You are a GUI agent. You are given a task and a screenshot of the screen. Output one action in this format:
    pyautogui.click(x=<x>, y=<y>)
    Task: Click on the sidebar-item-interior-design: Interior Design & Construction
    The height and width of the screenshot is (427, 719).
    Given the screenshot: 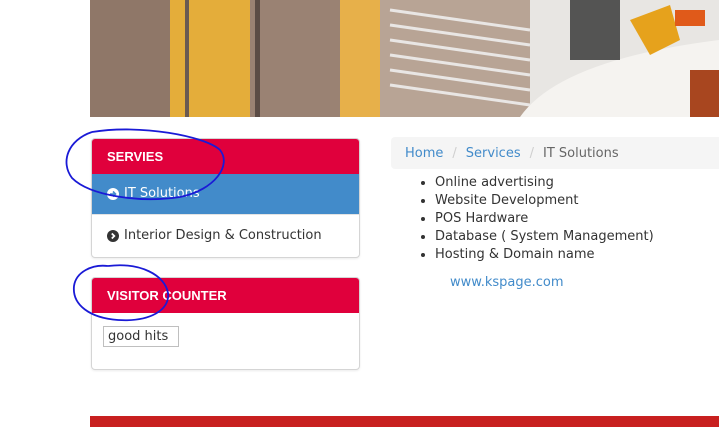 What is the action you would take?
    pyautogui.click(x=225, y=235)
    